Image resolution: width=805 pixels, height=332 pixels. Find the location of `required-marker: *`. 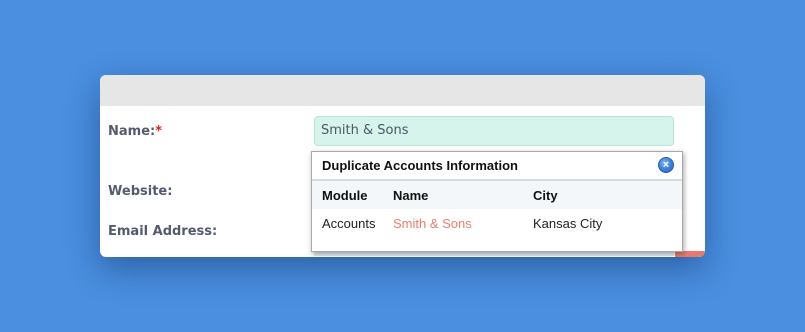

required-marker: * is located at coordinates (159, 131).